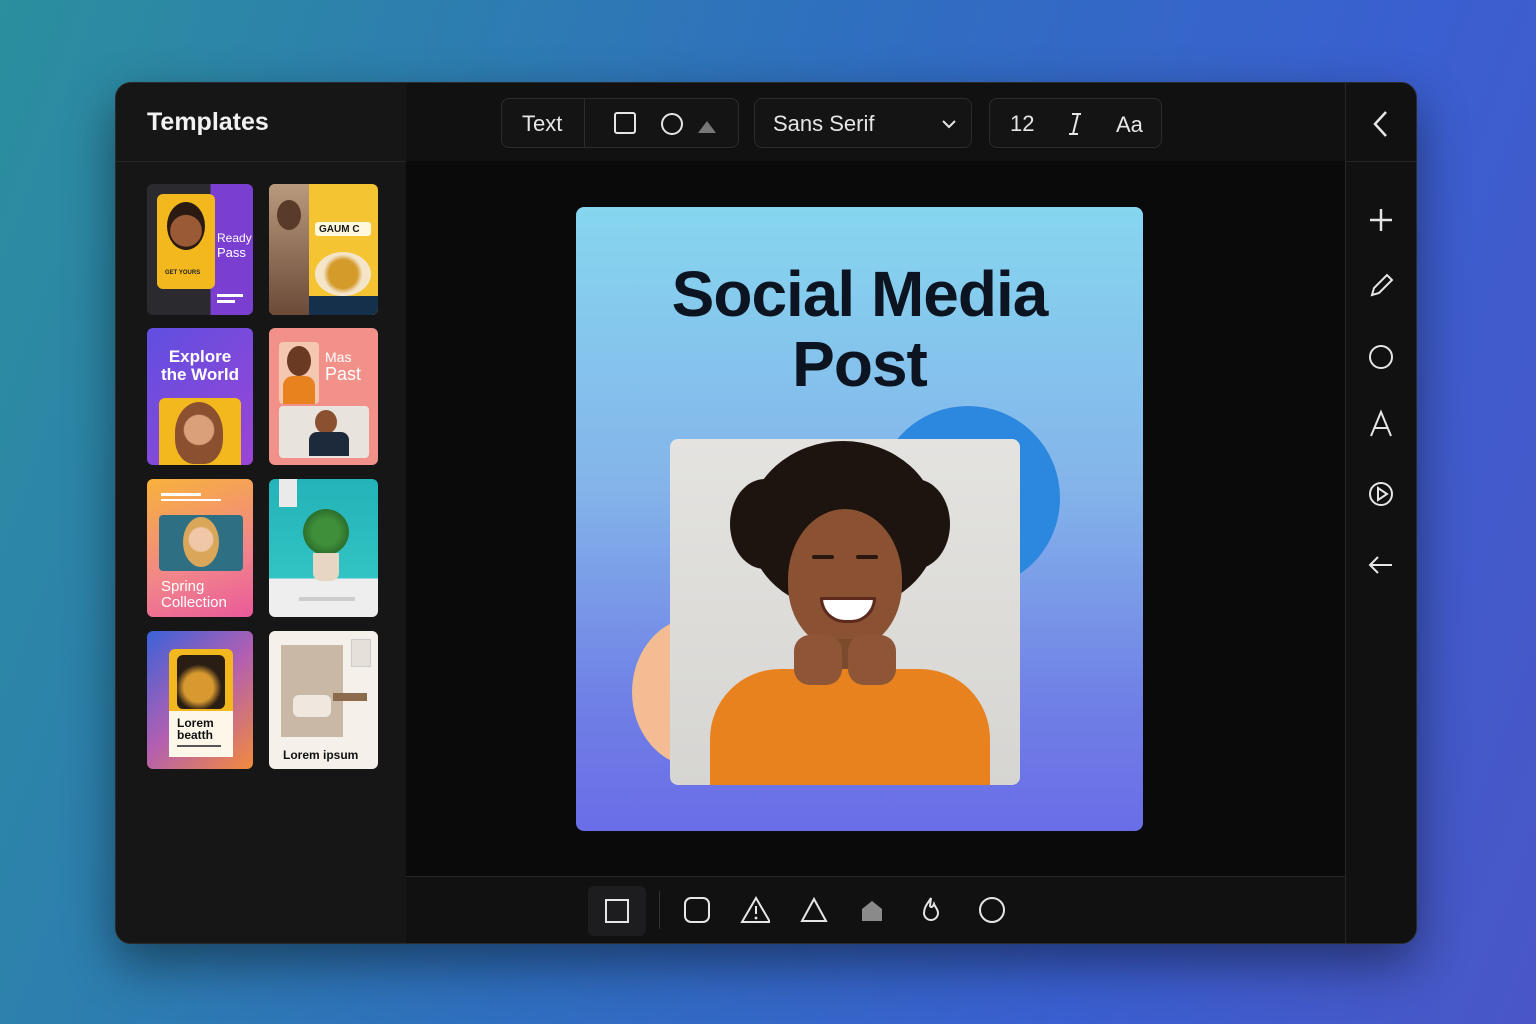 This screenshot has width=1536, height=1024. What do you see at coordinates (339, 229) in the screenshot?
I see `template-line-1: GAUM C` at bounding box center [339, 229].